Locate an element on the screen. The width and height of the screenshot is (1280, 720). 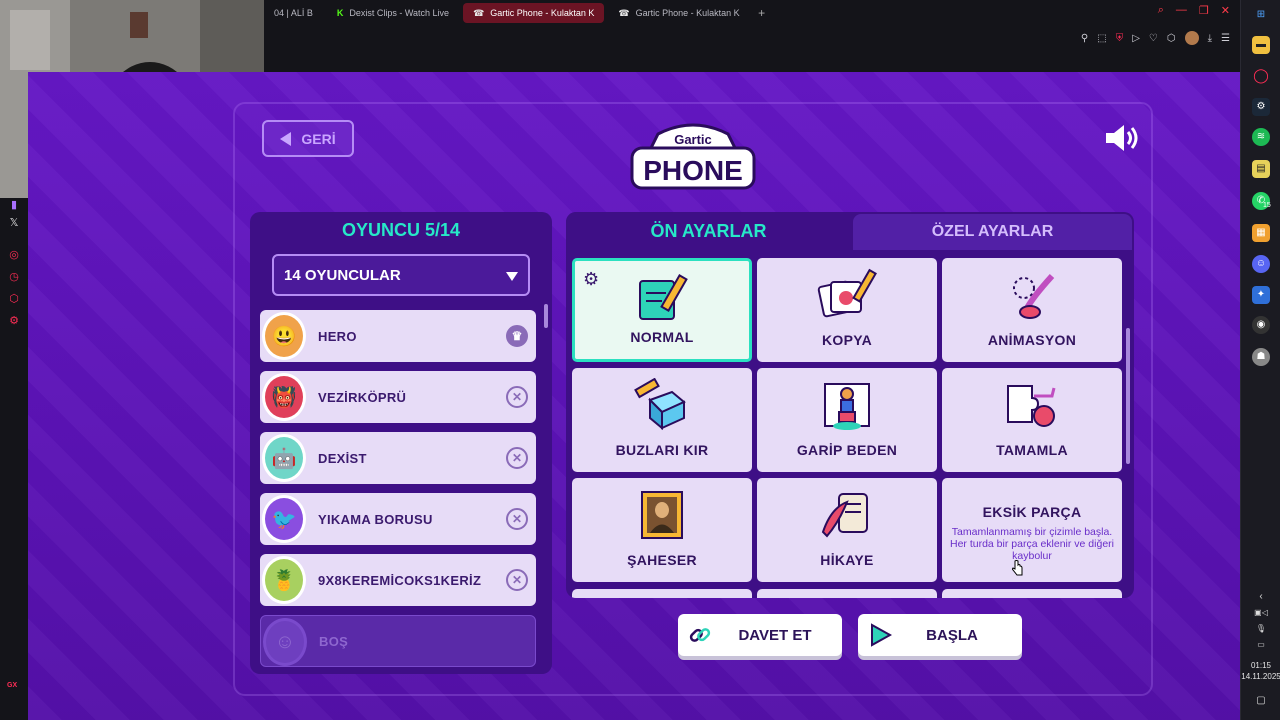
menu-icon: ☰ is located at coordinates (1225, 38).